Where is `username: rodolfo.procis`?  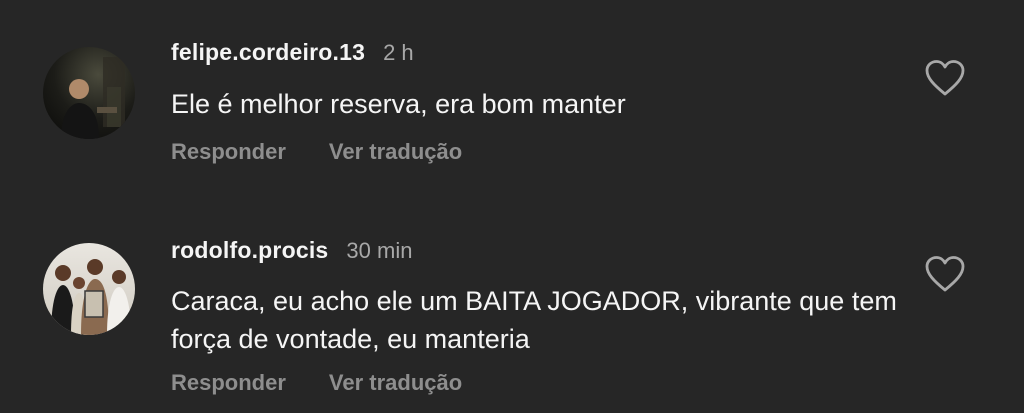 username: rodolfo.procis is located at coordinates (249, 250).